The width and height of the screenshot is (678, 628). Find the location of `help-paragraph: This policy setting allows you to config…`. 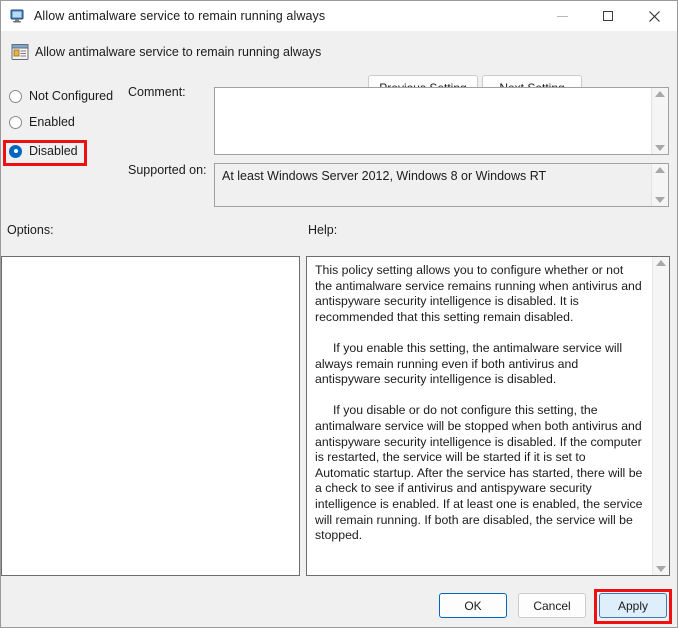

help-paragraph: This policy setting allows you to config… is located at coordinates (478, 293).